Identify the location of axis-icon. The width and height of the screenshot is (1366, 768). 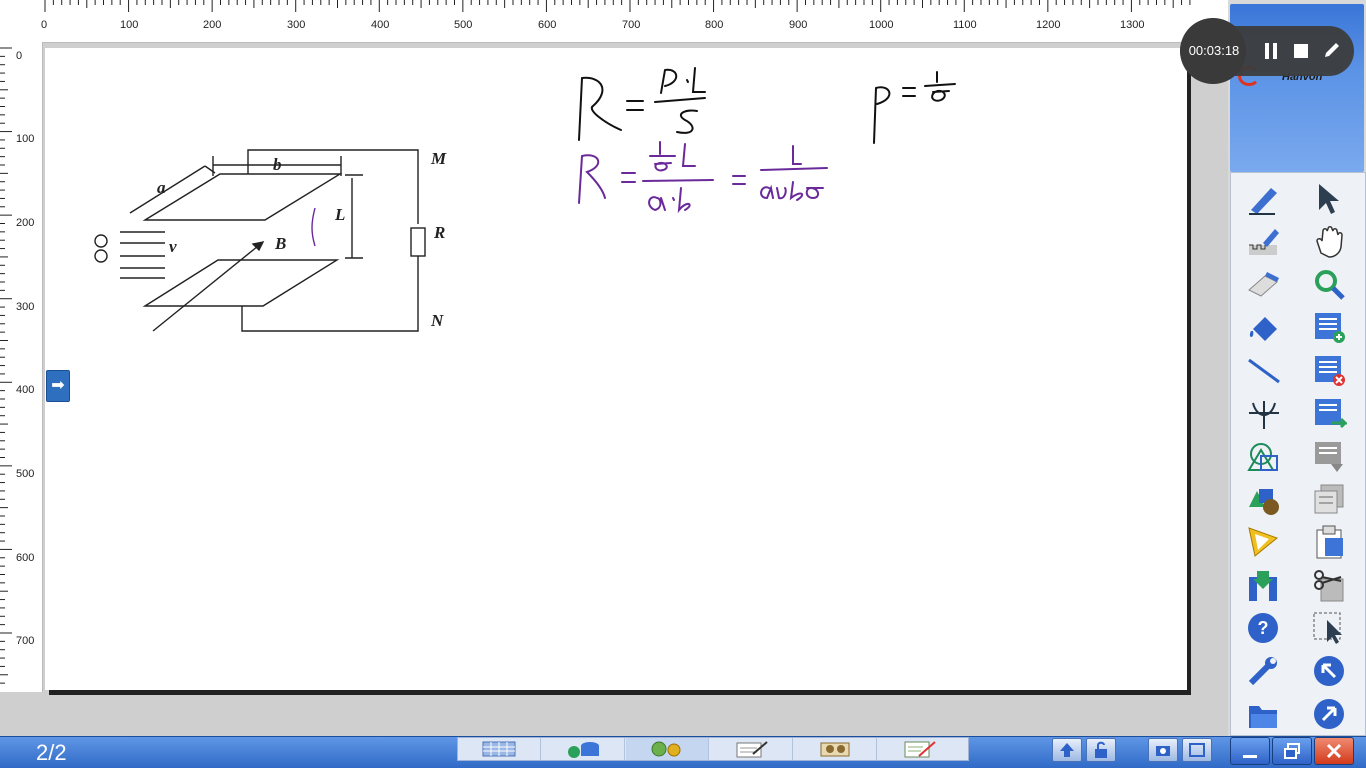
(1263, 413).